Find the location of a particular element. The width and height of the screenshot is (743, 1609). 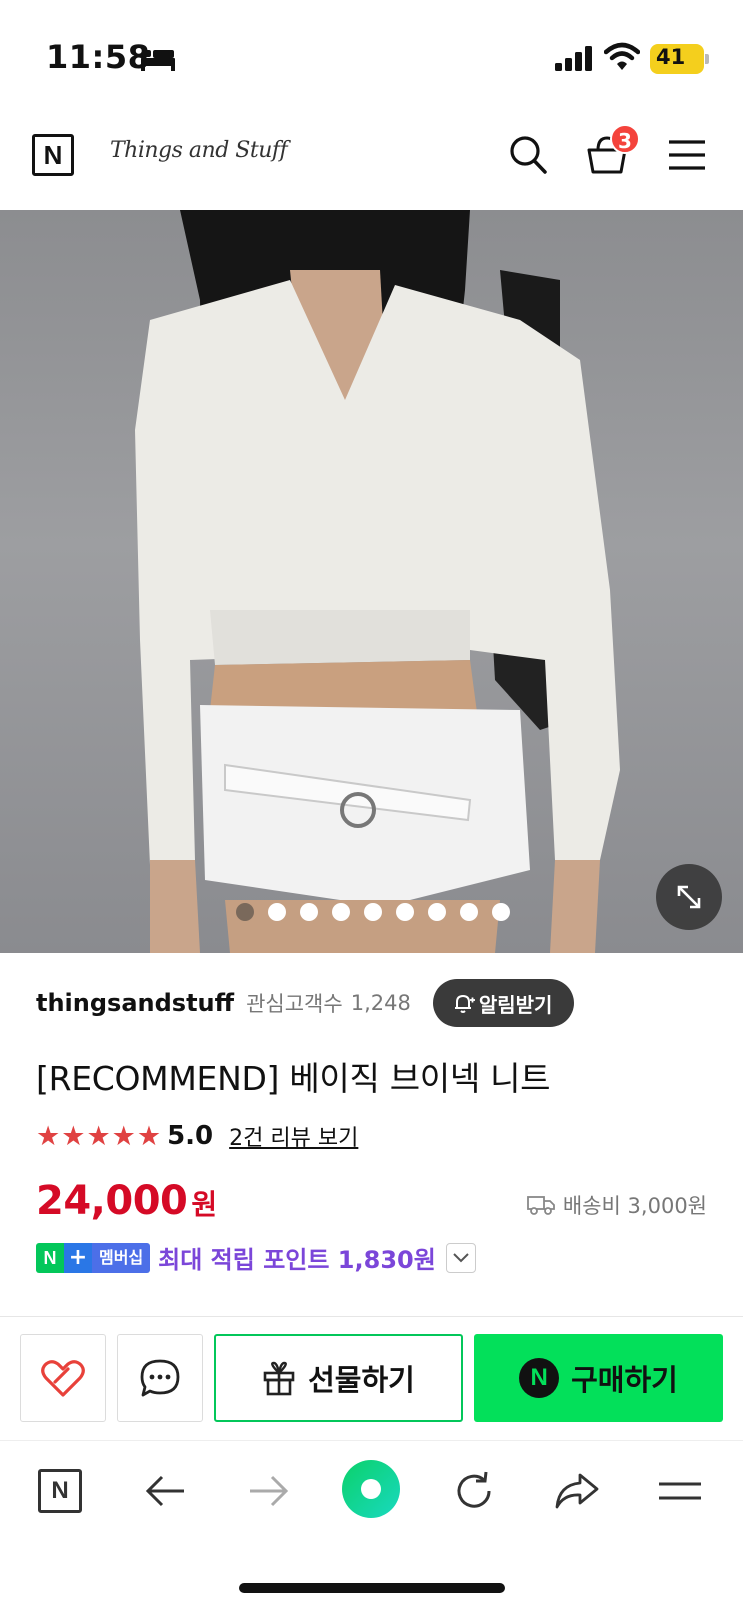

rating-value: 5.0 is located at coordinates (190, 1136).